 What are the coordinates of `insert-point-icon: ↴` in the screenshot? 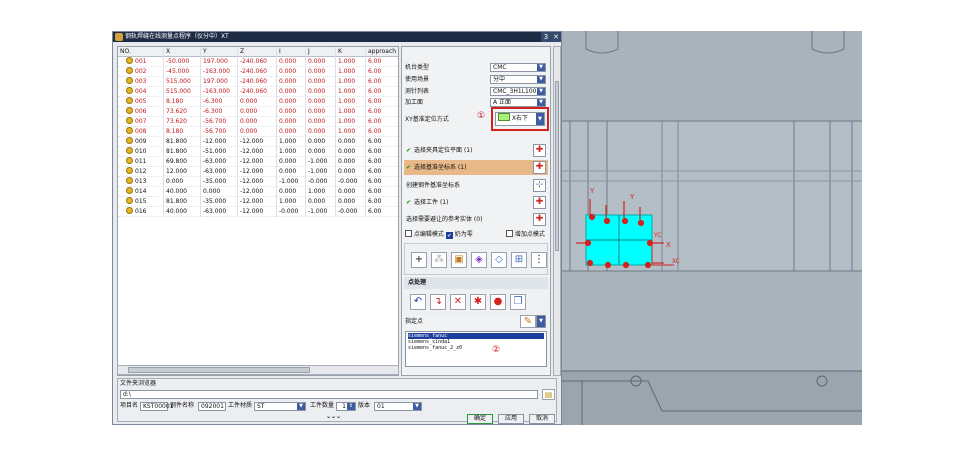 It's located at (438, 302).